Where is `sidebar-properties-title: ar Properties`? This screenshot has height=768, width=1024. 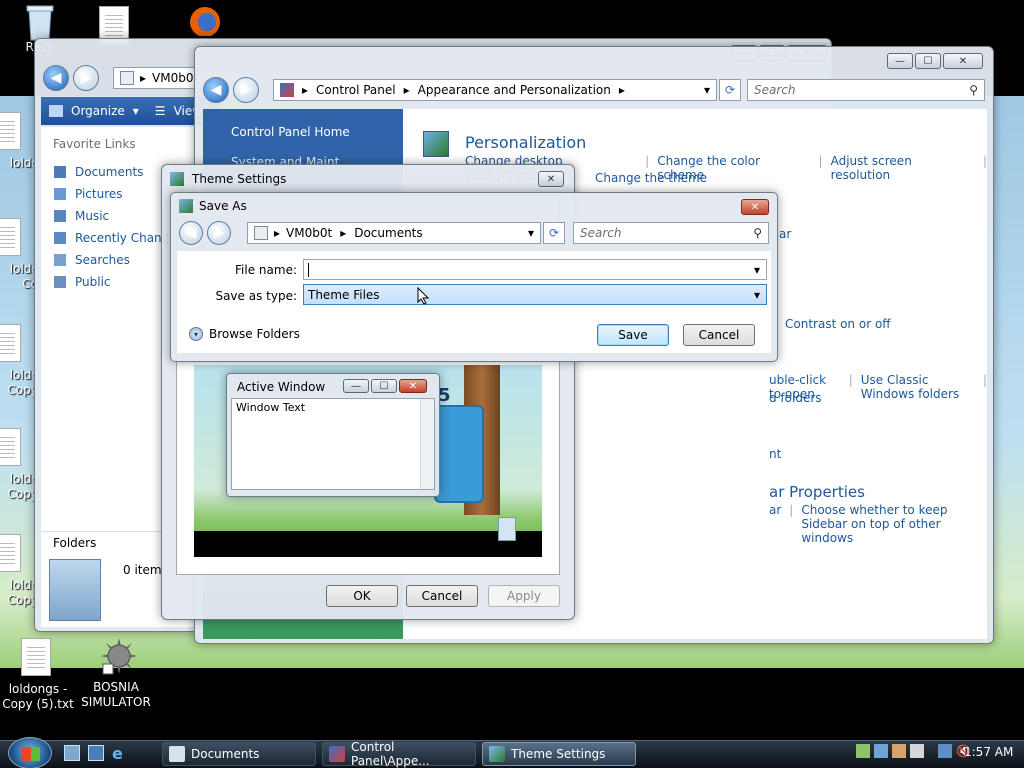
sidebar-properties-title: ar Properties is located at coordinates (817, 492).